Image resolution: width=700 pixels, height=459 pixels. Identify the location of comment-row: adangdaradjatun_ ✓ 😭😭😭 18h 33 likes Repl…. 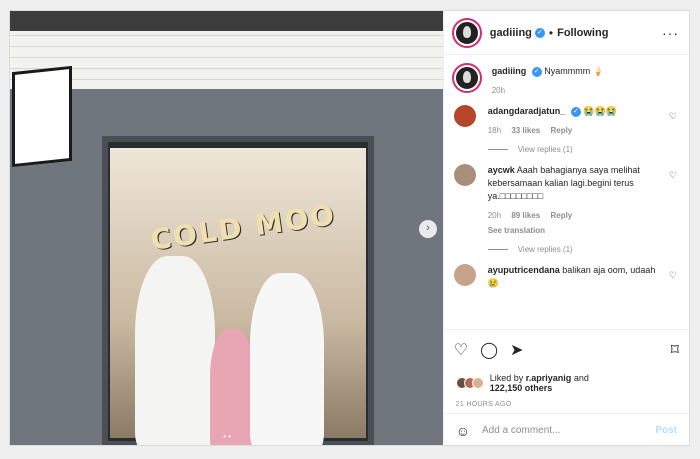
(566, 121).